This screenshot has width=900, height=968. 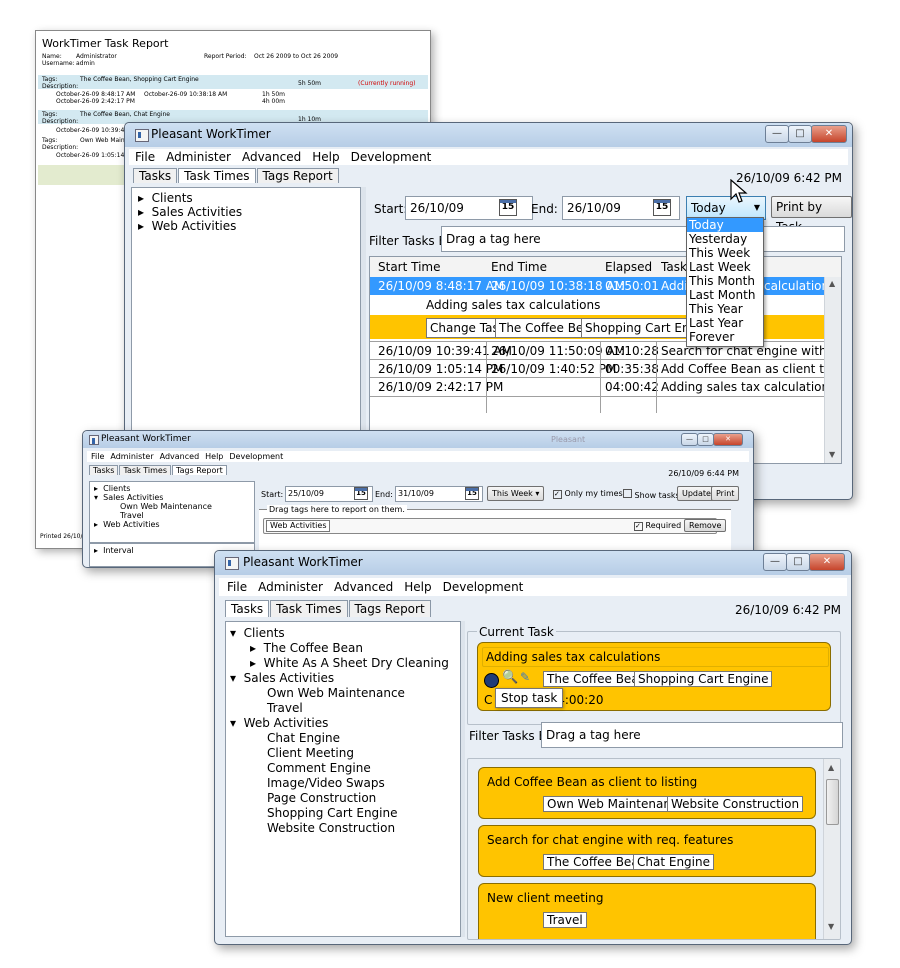 What do you see at coordinates (463, 779) in the screenshot?
I see `splitter` at bounding box center [463, 779].